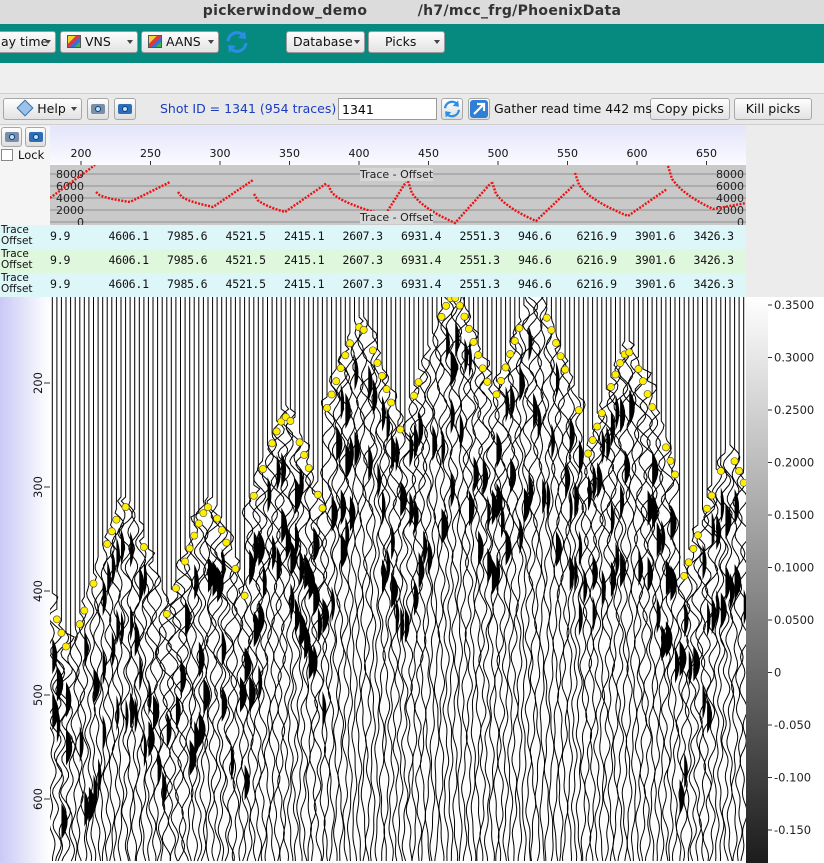  Describe the element at coordinates (99, 42) in the screenshot. I see `vns-dropdown: VNS` at that location.